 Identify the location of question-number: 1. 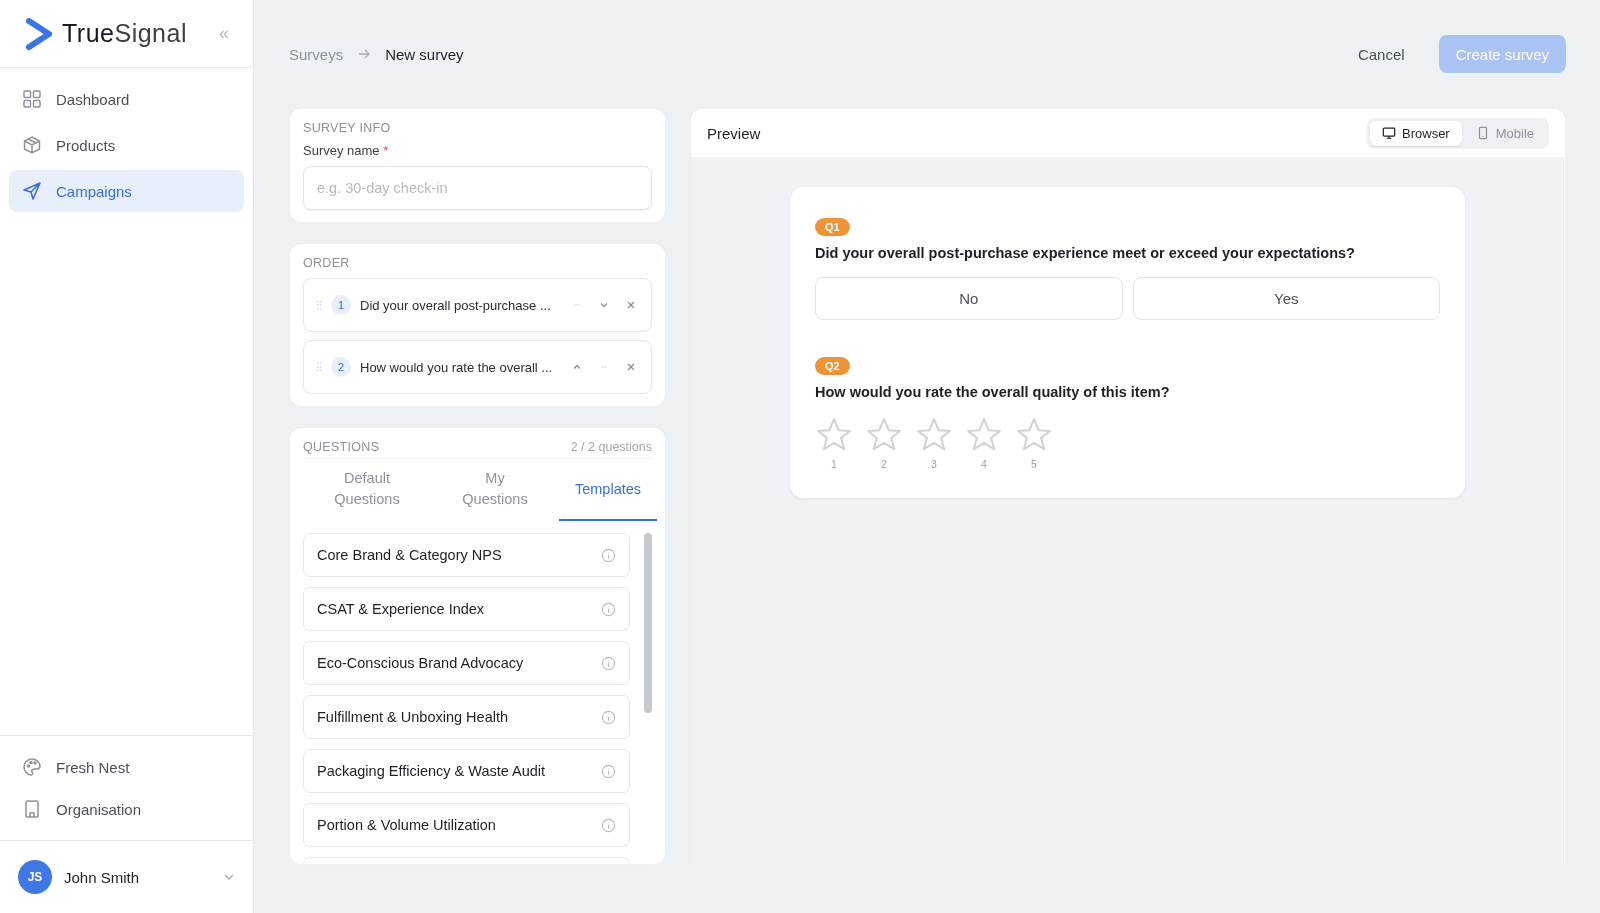
(341, 305).